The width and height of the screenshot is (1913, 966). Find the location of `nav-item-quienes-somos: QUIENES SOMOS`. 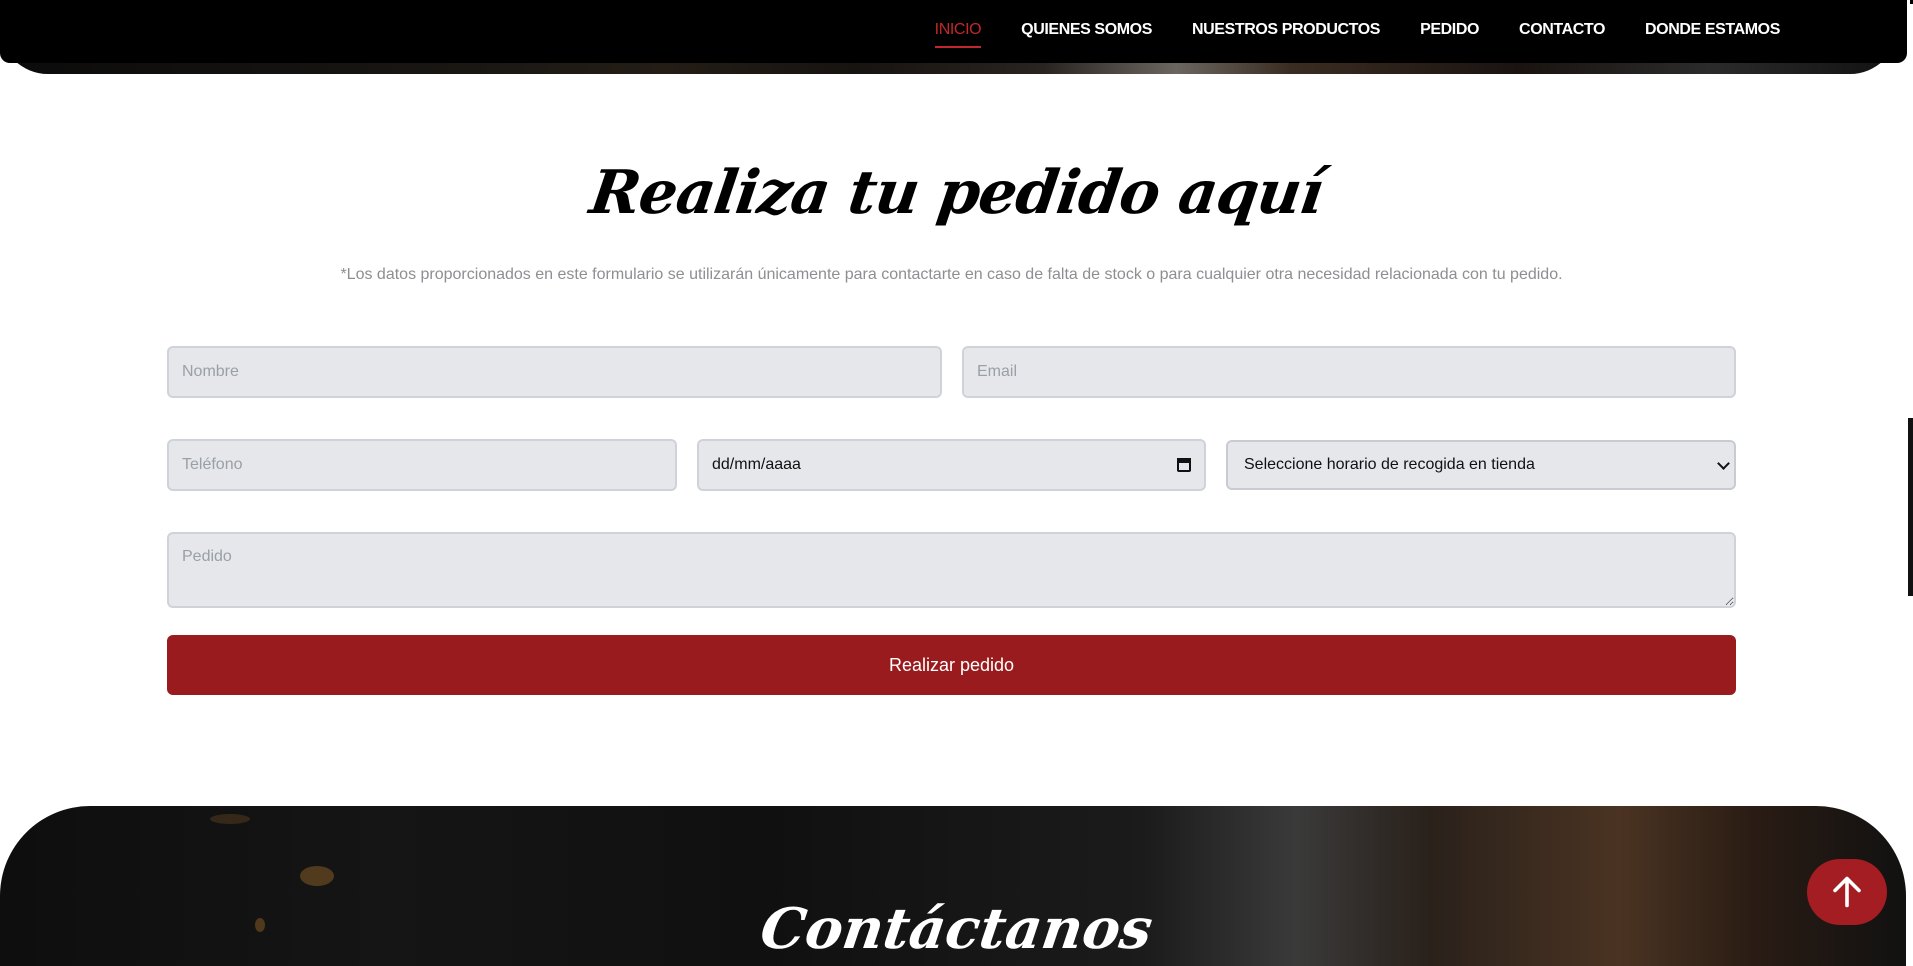

nav-item-quienes-somos: QUIENES SOMOS is located at coordinates (1086, 30).